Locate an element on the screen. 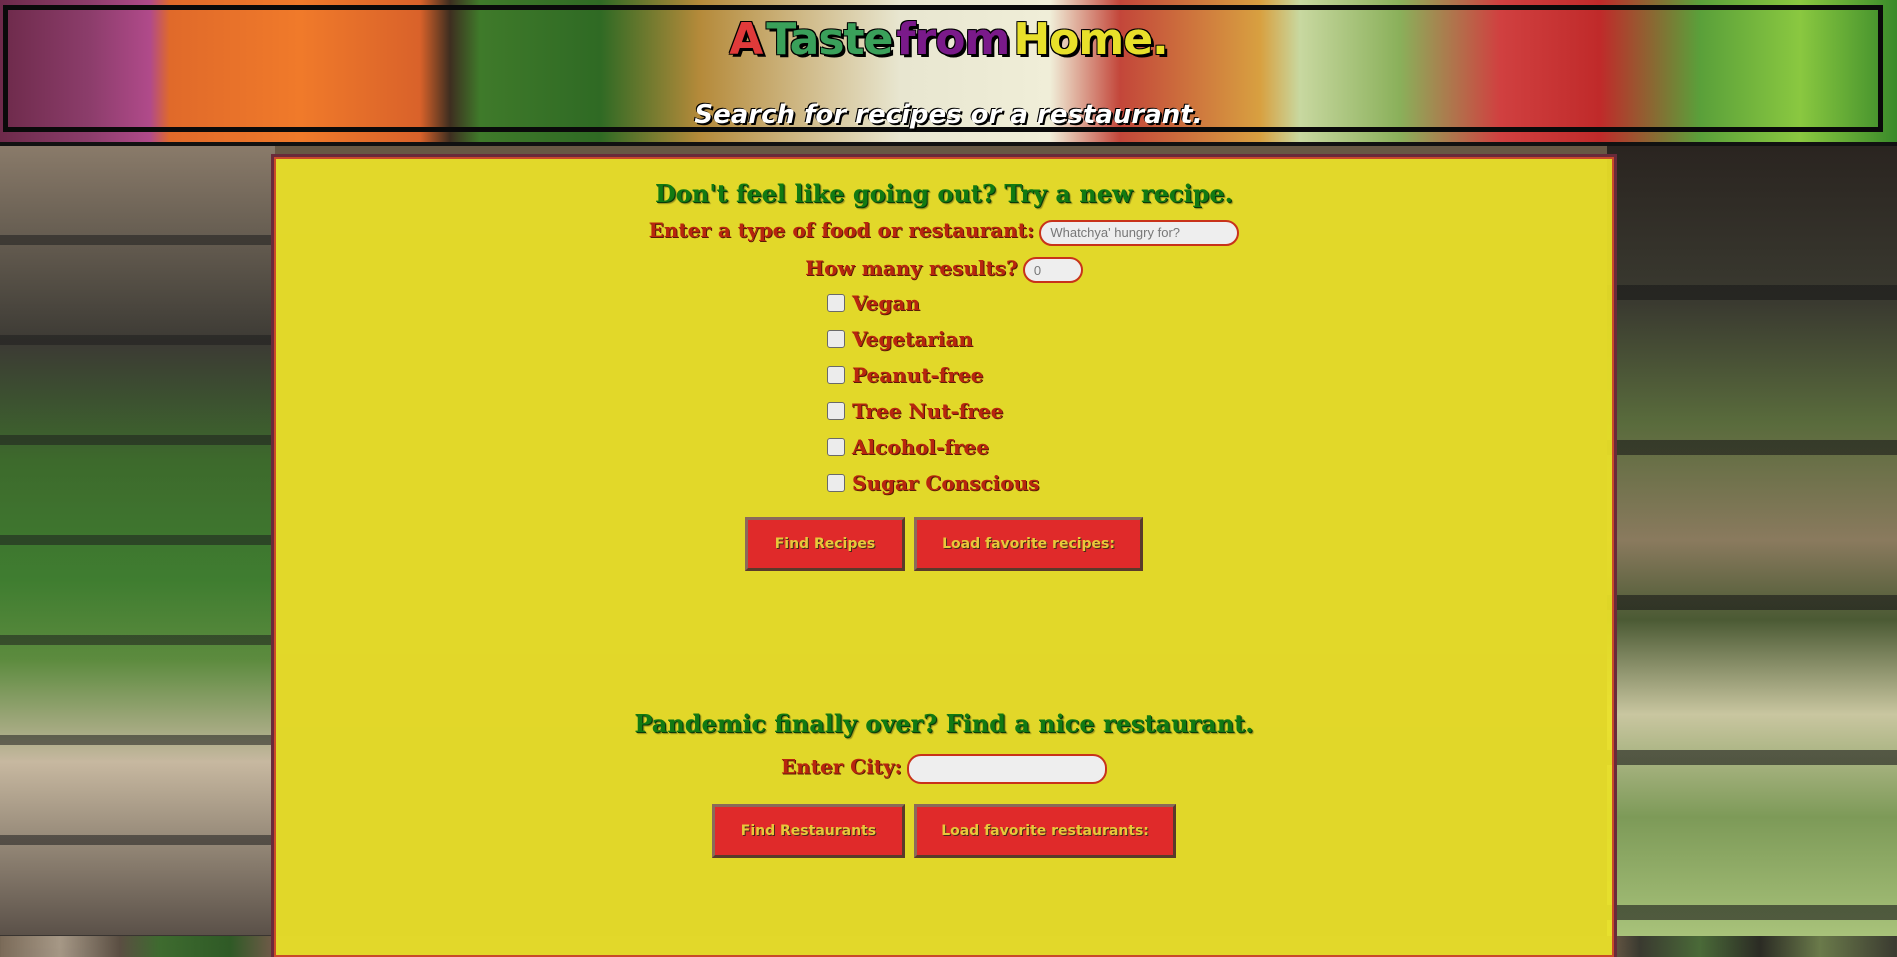 The width and height of the screenshot is (1897, 957). city-input is located at coordinates (1007, 769).